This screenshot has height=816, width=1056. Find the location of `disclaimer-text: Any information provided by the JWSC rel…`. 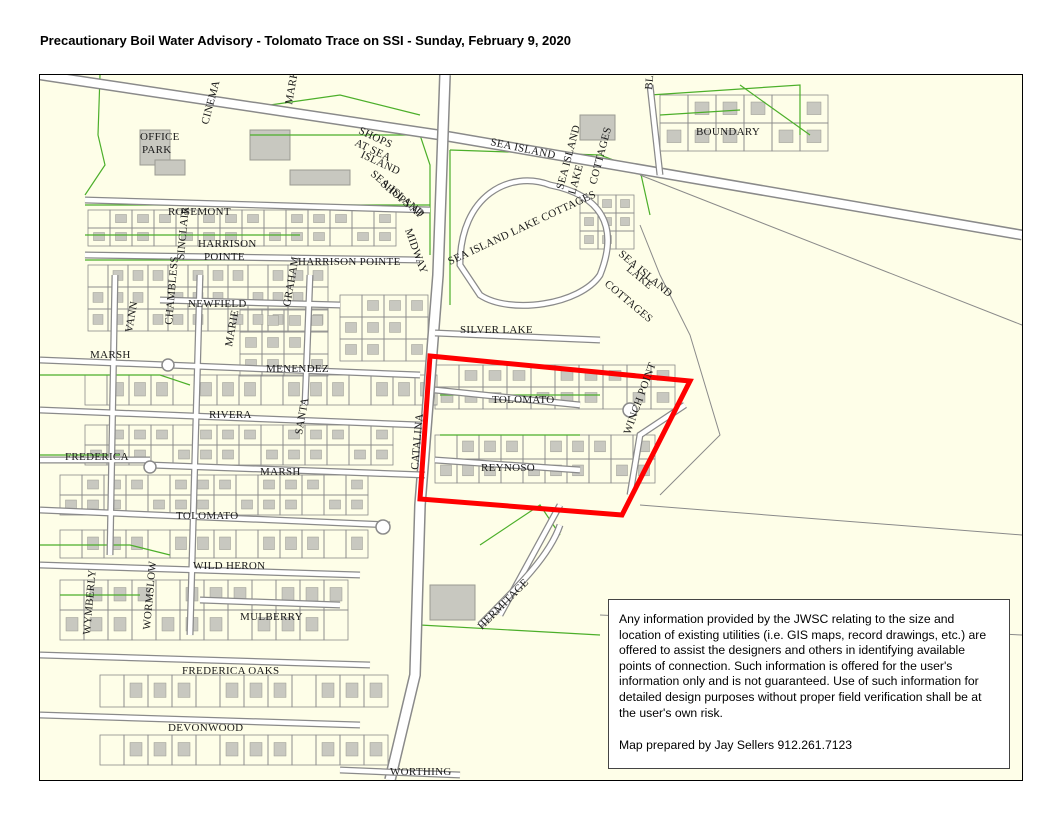

disclaimer-text: Any information provided by the JWSC rel… is located at coordinates (803, 666).